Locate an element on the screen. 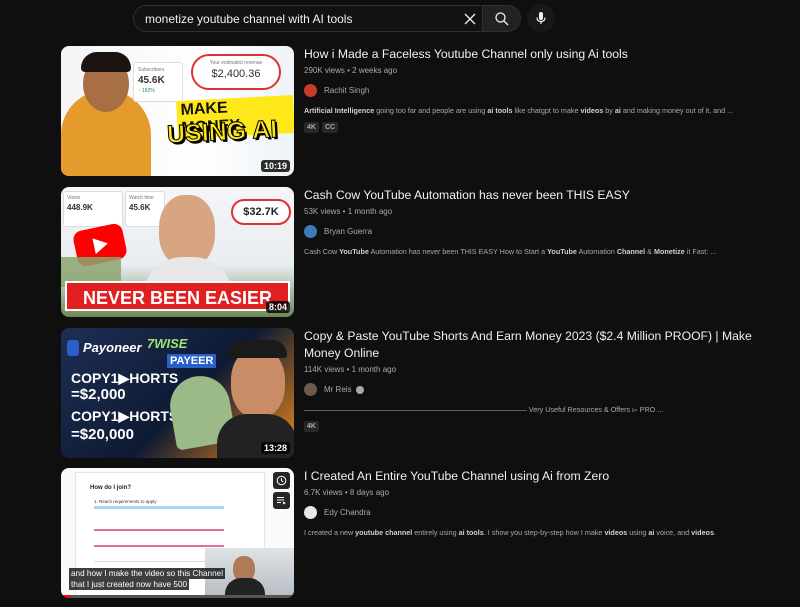  thumbnail-line-4: =$20,000 is located at coordinates (102, 434).